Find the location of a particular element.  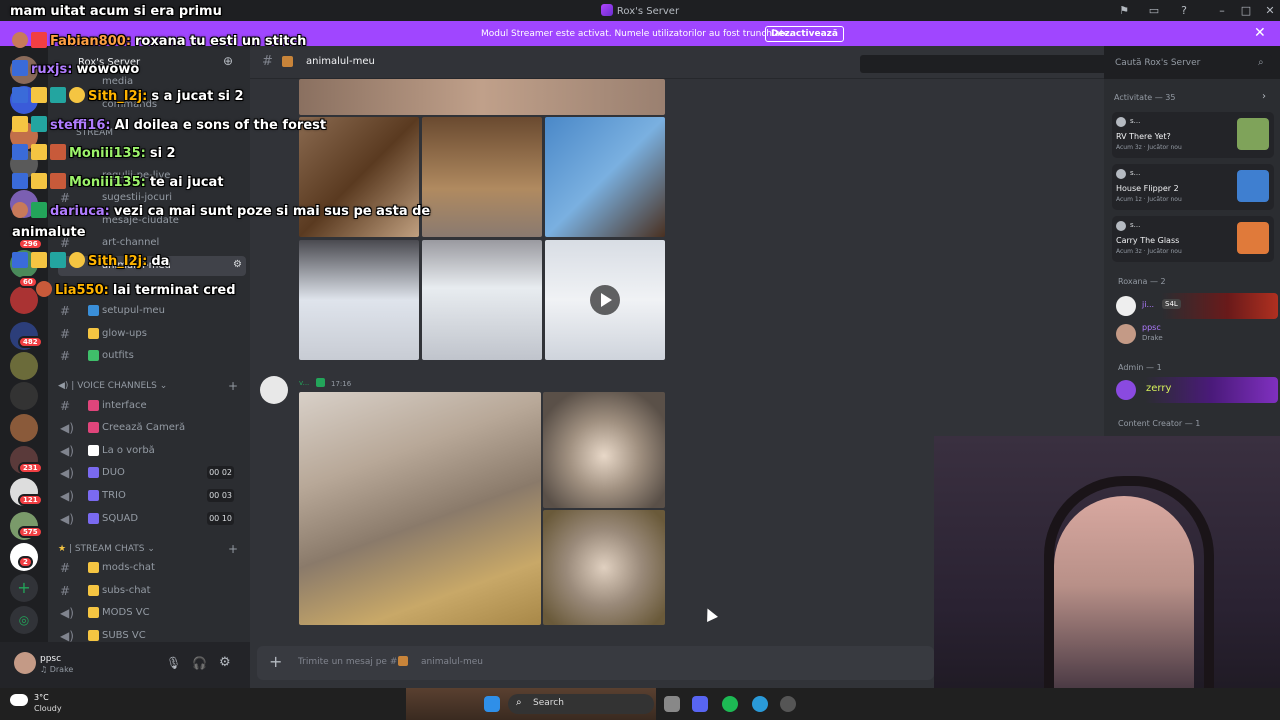

server-list: 296 60 482 231 121 575 2 + ◎ is located at coordinates (24, 367).